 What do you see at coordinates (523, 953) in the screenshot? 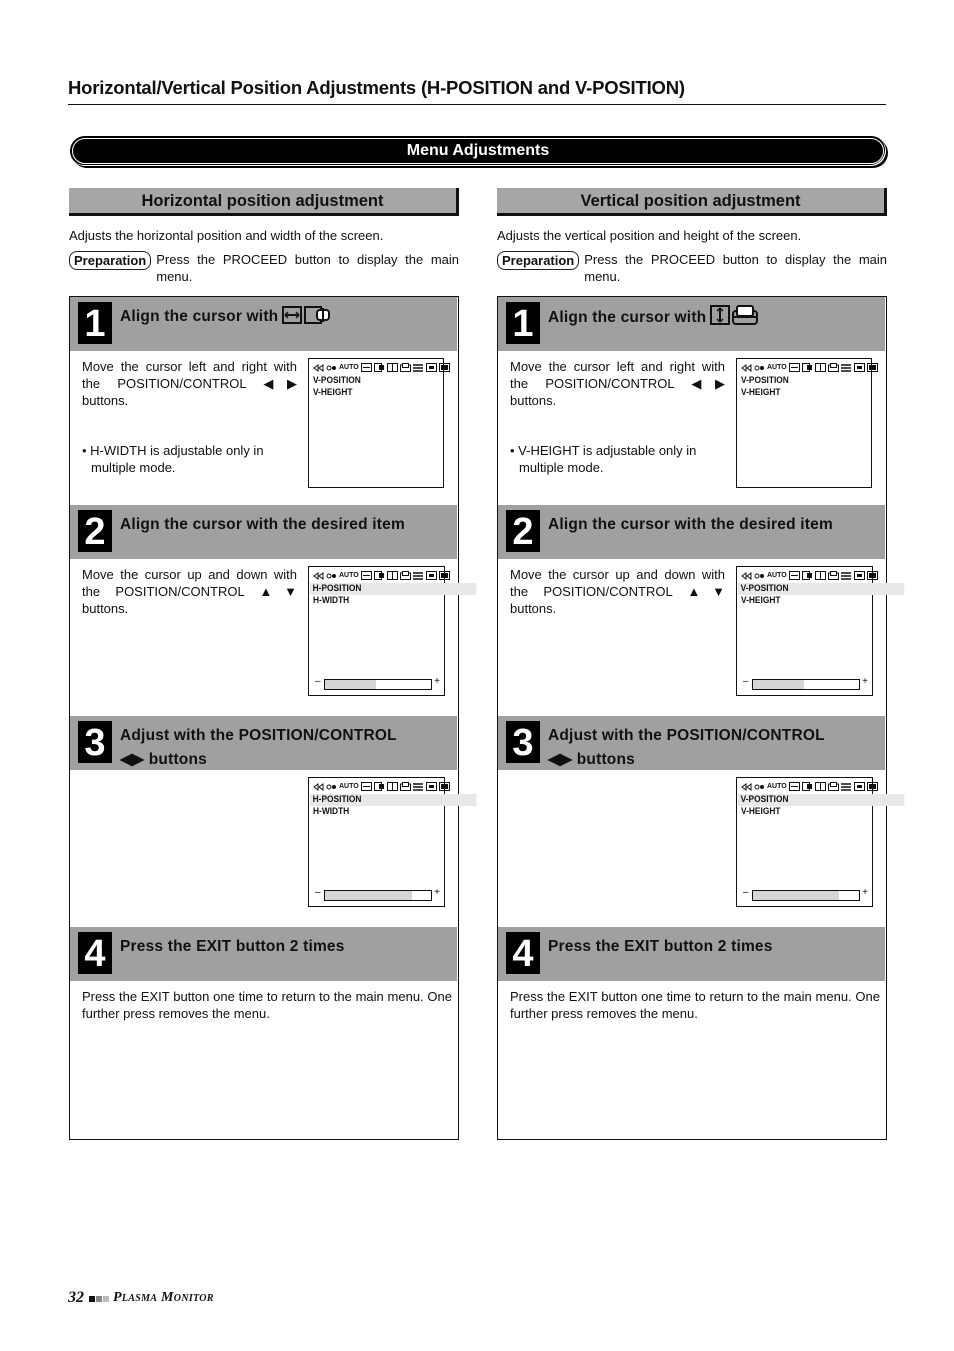
I see `step-number: 4` at bounding box center [523, 953].